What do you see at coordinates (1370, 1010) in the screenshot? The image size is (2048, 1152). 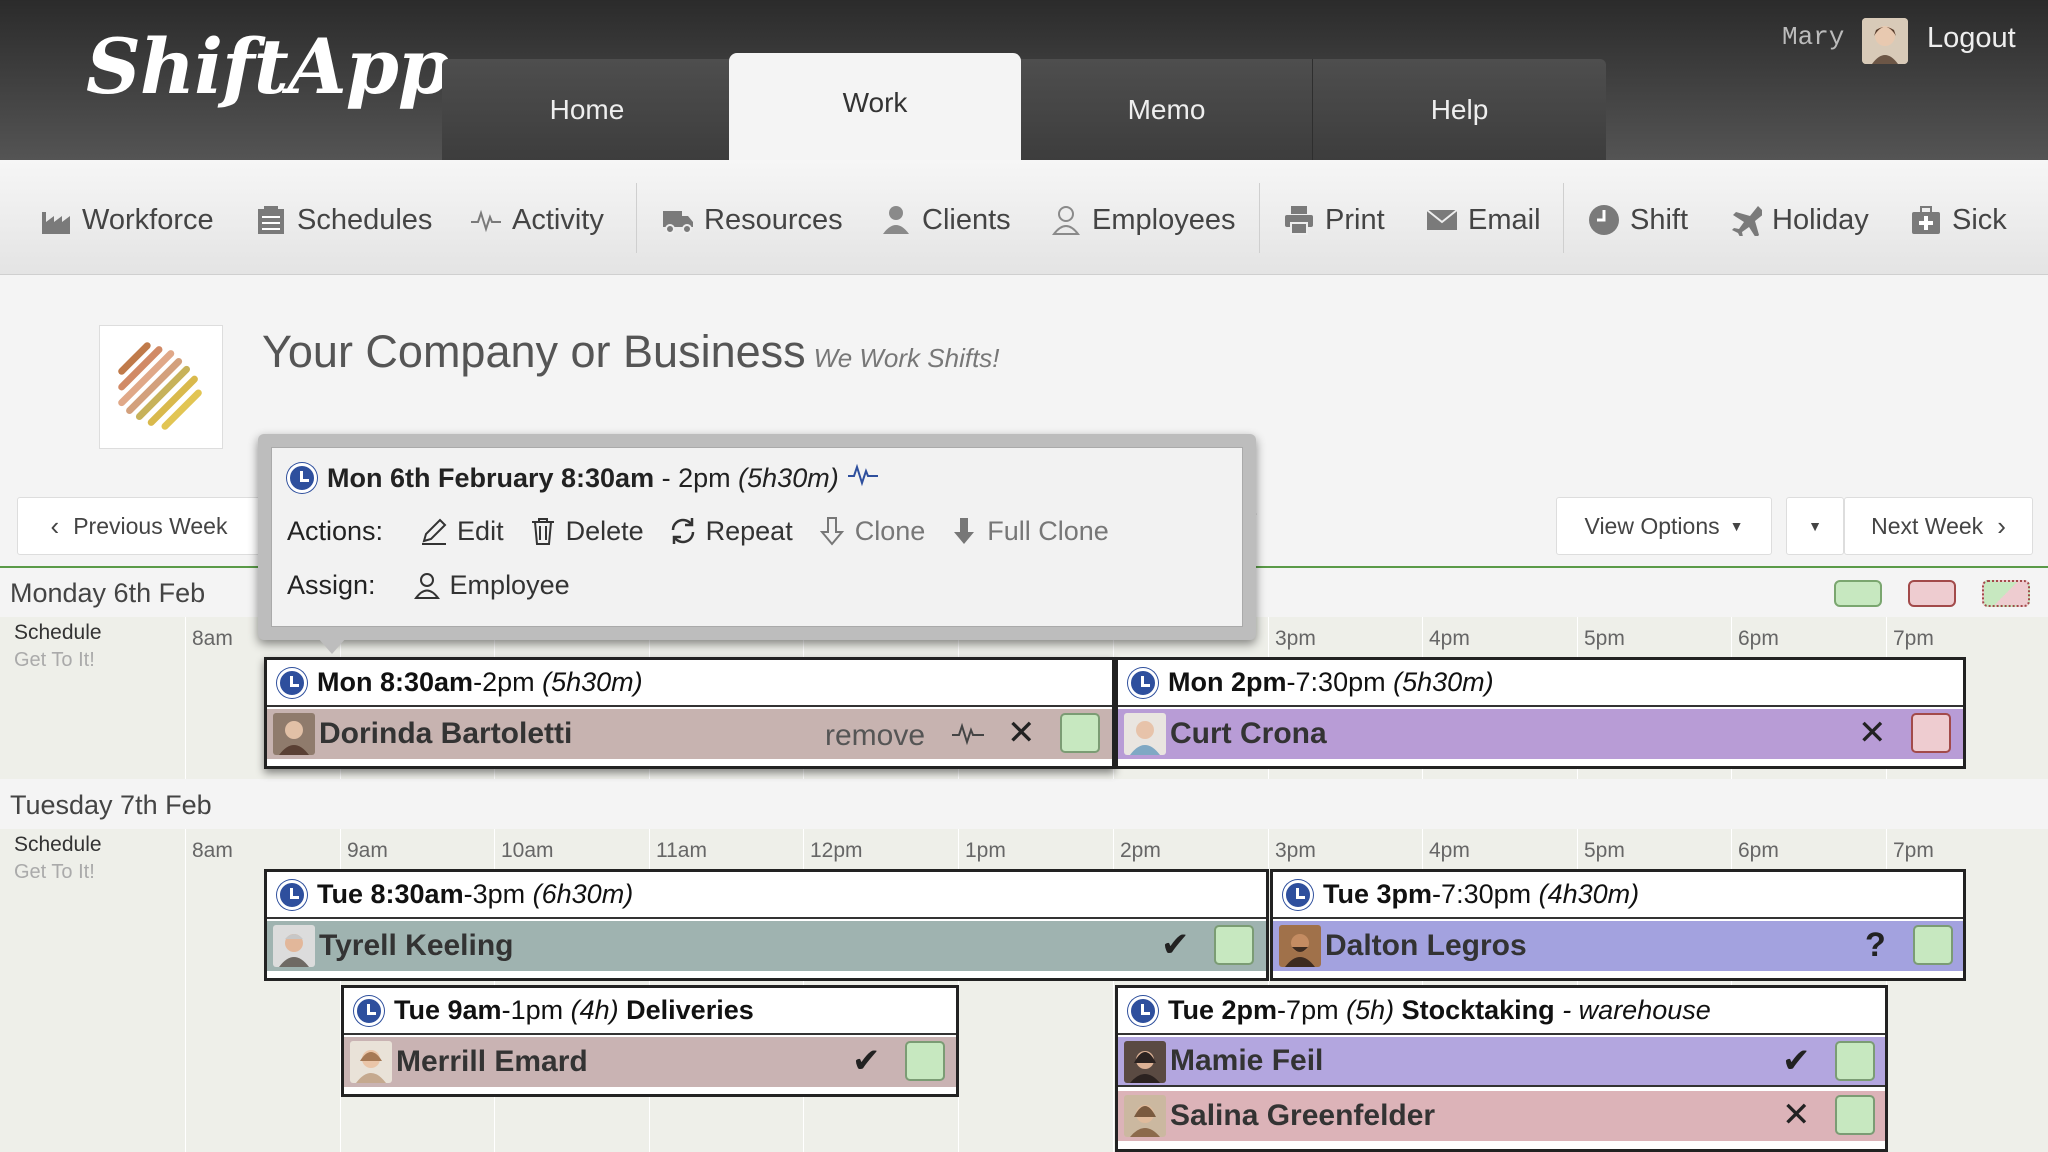 I see `shift-duration: (5h)` at bounding box center [1370, 1010].